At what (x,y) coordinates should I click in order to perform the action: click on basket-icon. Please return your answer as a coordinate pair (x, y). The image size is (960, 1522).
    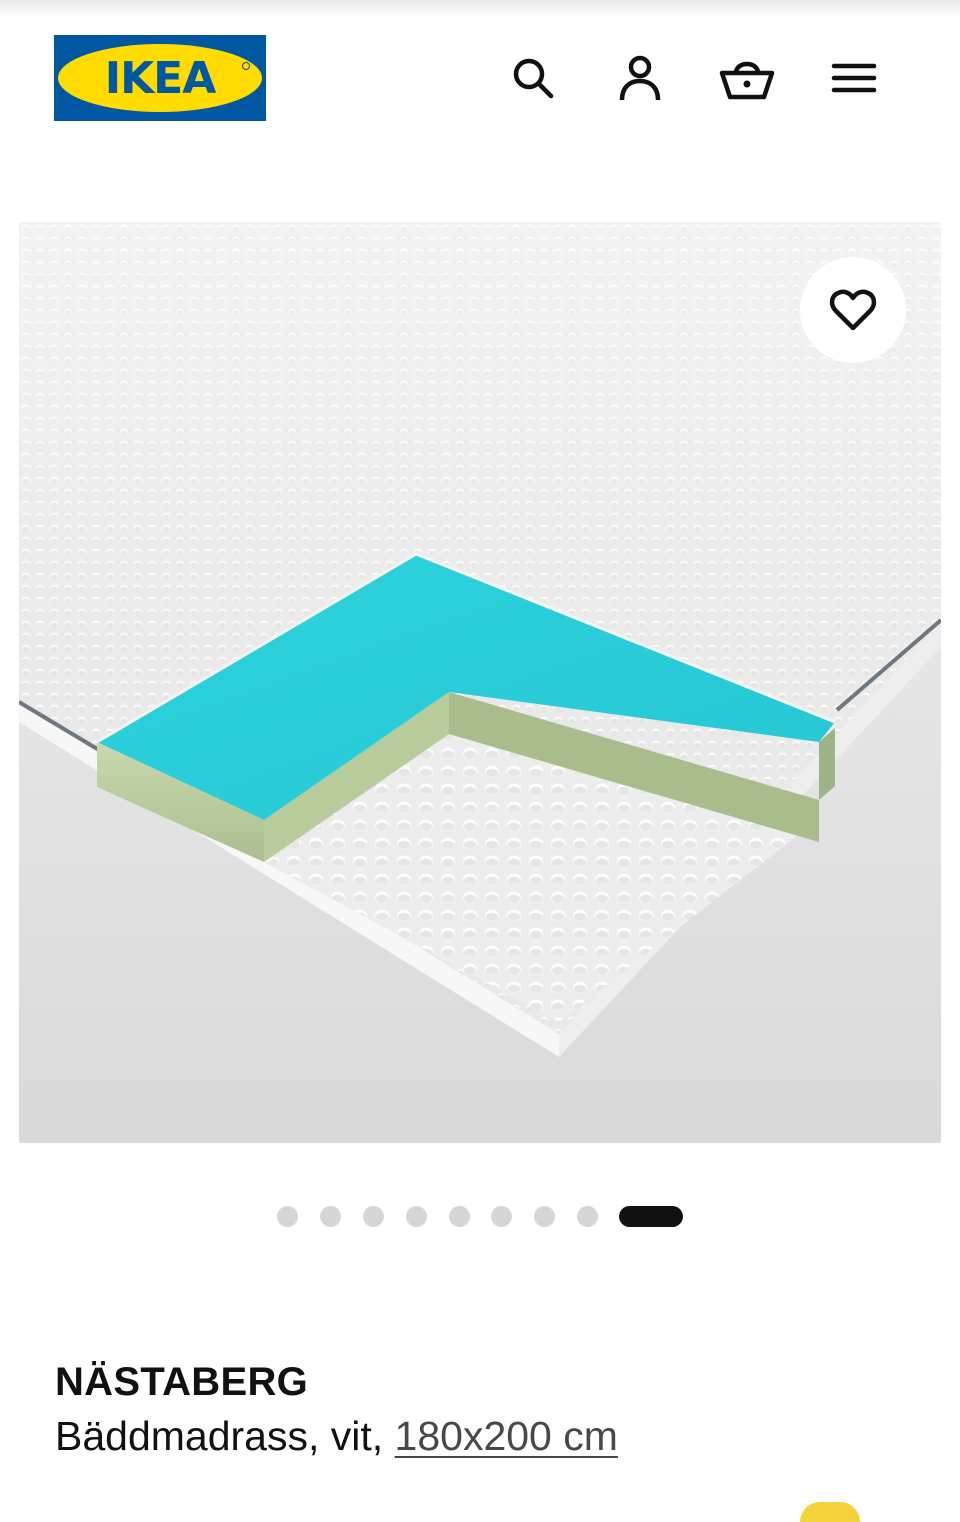
    Looking at the image, I should click on (747, 80).